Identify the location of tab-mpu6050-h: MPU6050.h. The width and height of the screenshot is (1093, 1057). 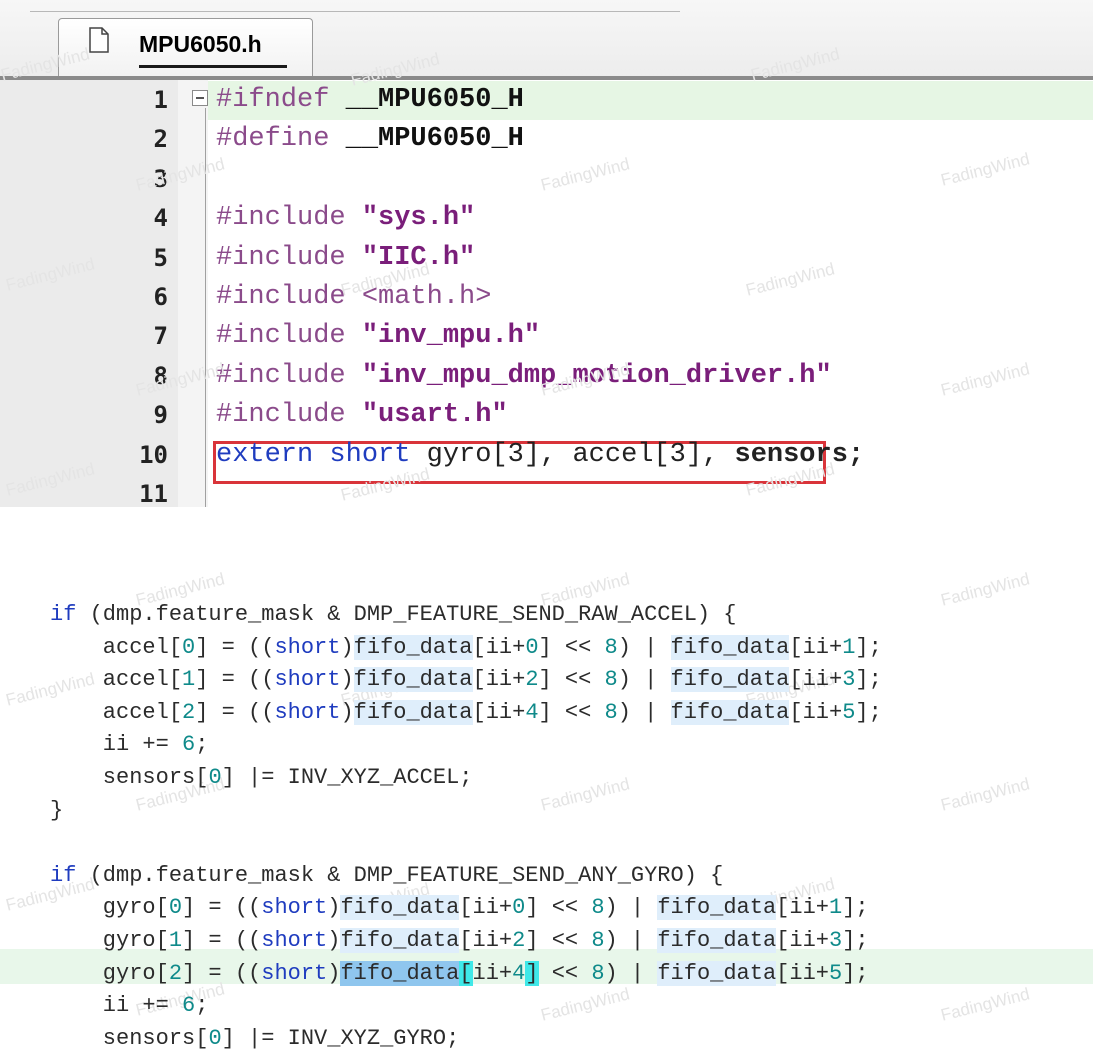
(185, 47).